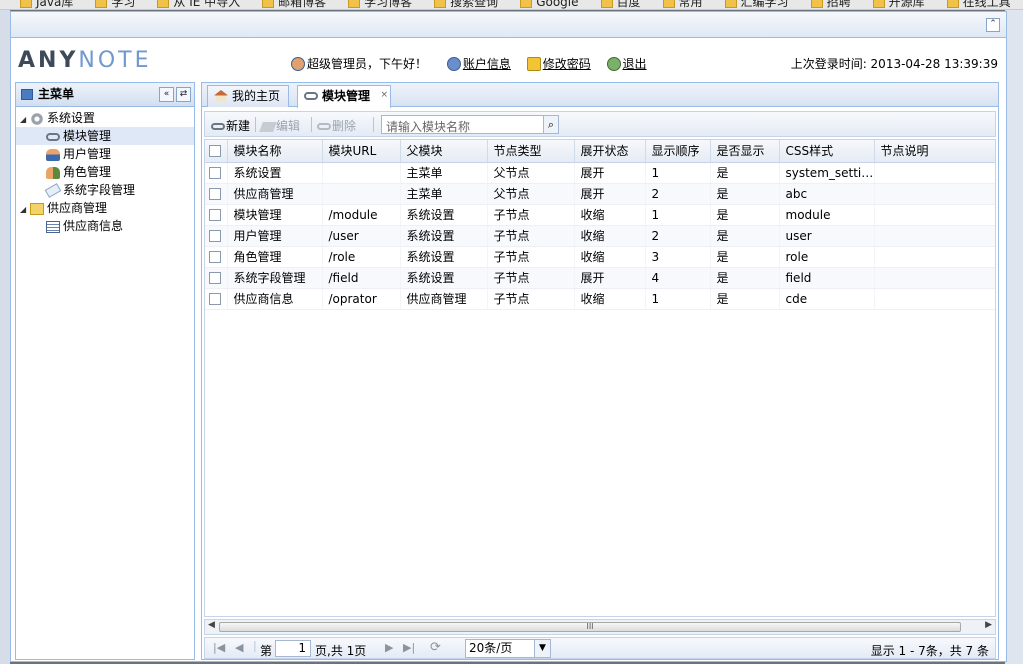  I want to click on menu-panel-icon, so click(27, 94).